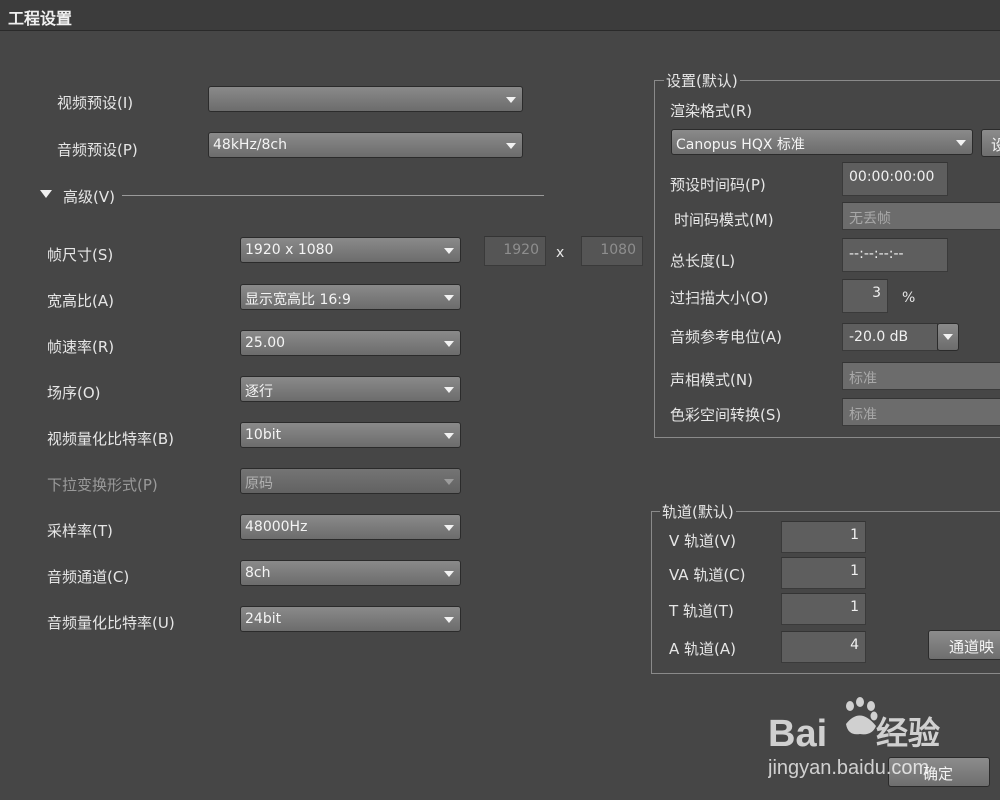 This screenshot has width=1000, height=800. I want to click on render-format-value: Canopus HQX 标准, so click(740, 145).